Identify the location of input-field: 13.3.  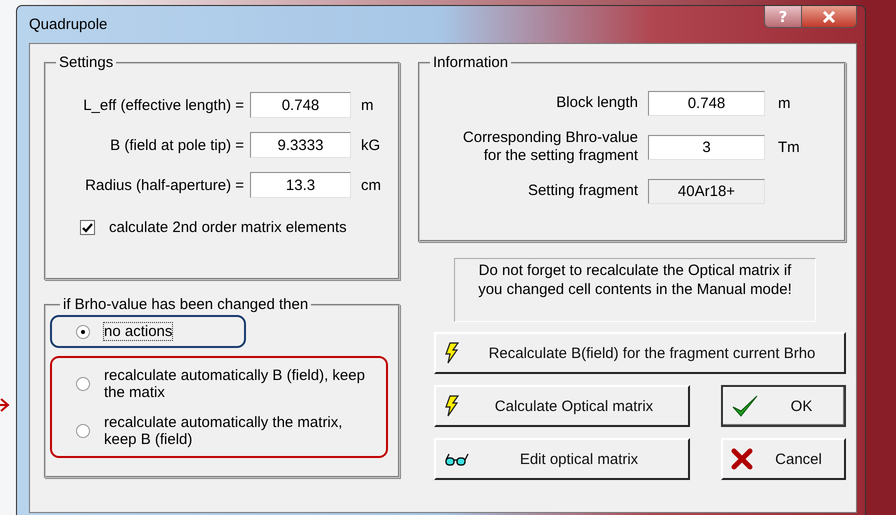
(300, 185).